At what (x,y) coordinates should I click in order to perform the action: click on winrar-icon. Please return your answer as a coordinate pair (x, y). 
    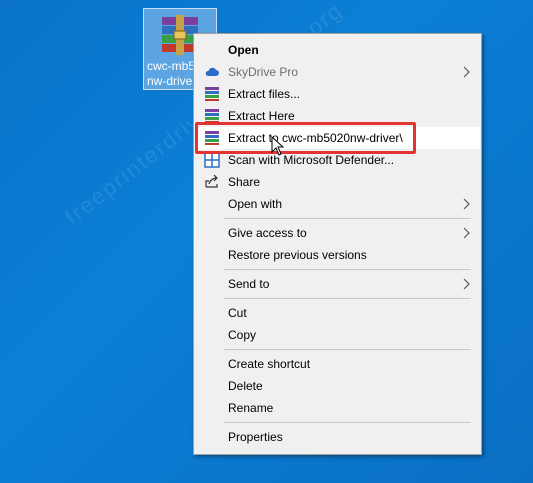
    Looking at the image, I should click on (212, 94).